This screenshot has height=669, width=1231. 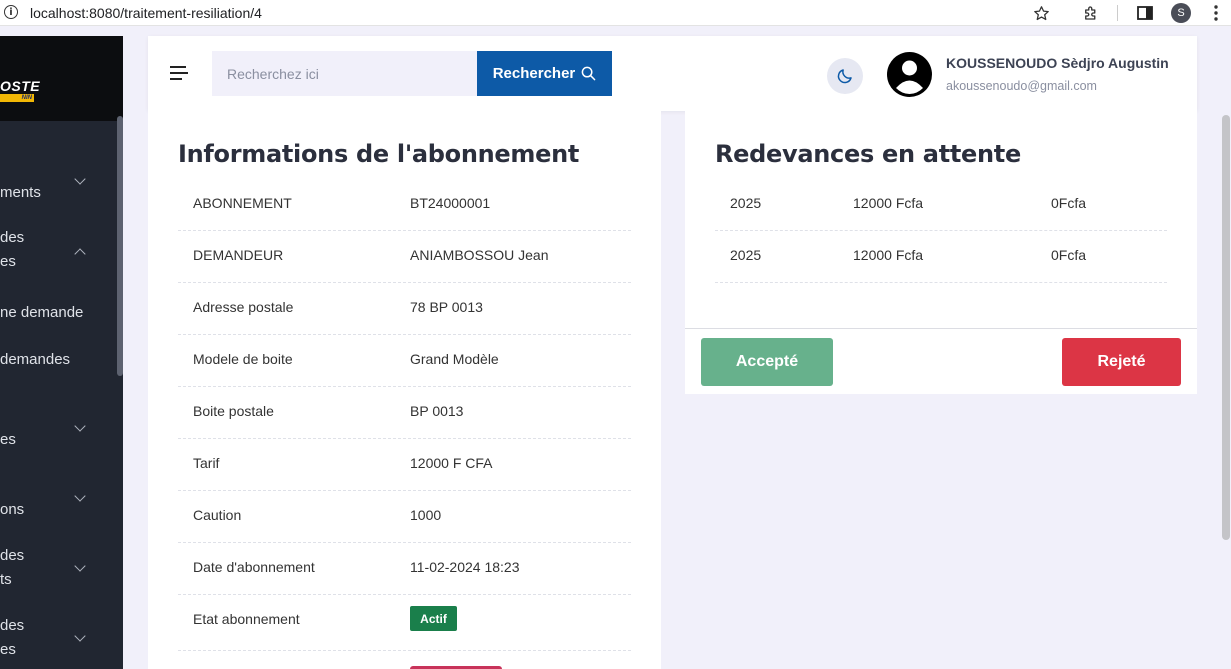 I want to click on info-value: ANIAMBOSSOU Jean, so click(x=479, y=255).